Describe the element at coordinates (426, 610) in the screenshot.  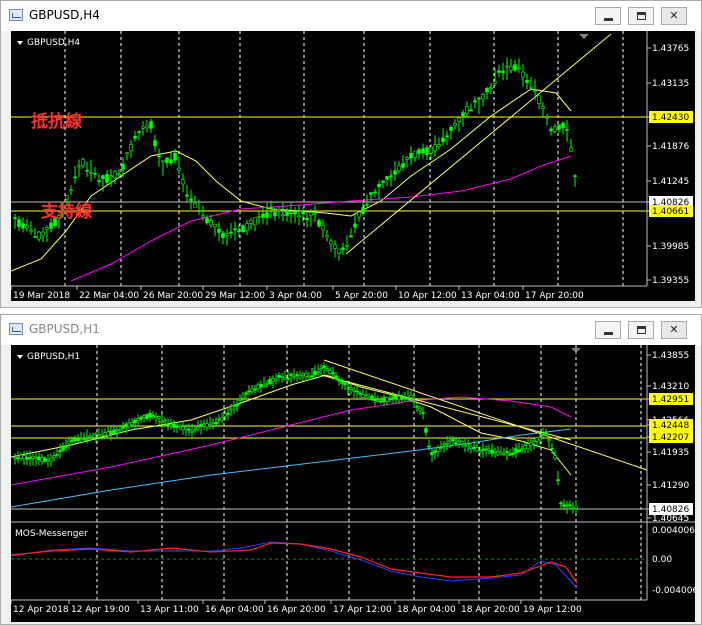
I see `time-axis-label: 18 Apr 04:00` at that location.